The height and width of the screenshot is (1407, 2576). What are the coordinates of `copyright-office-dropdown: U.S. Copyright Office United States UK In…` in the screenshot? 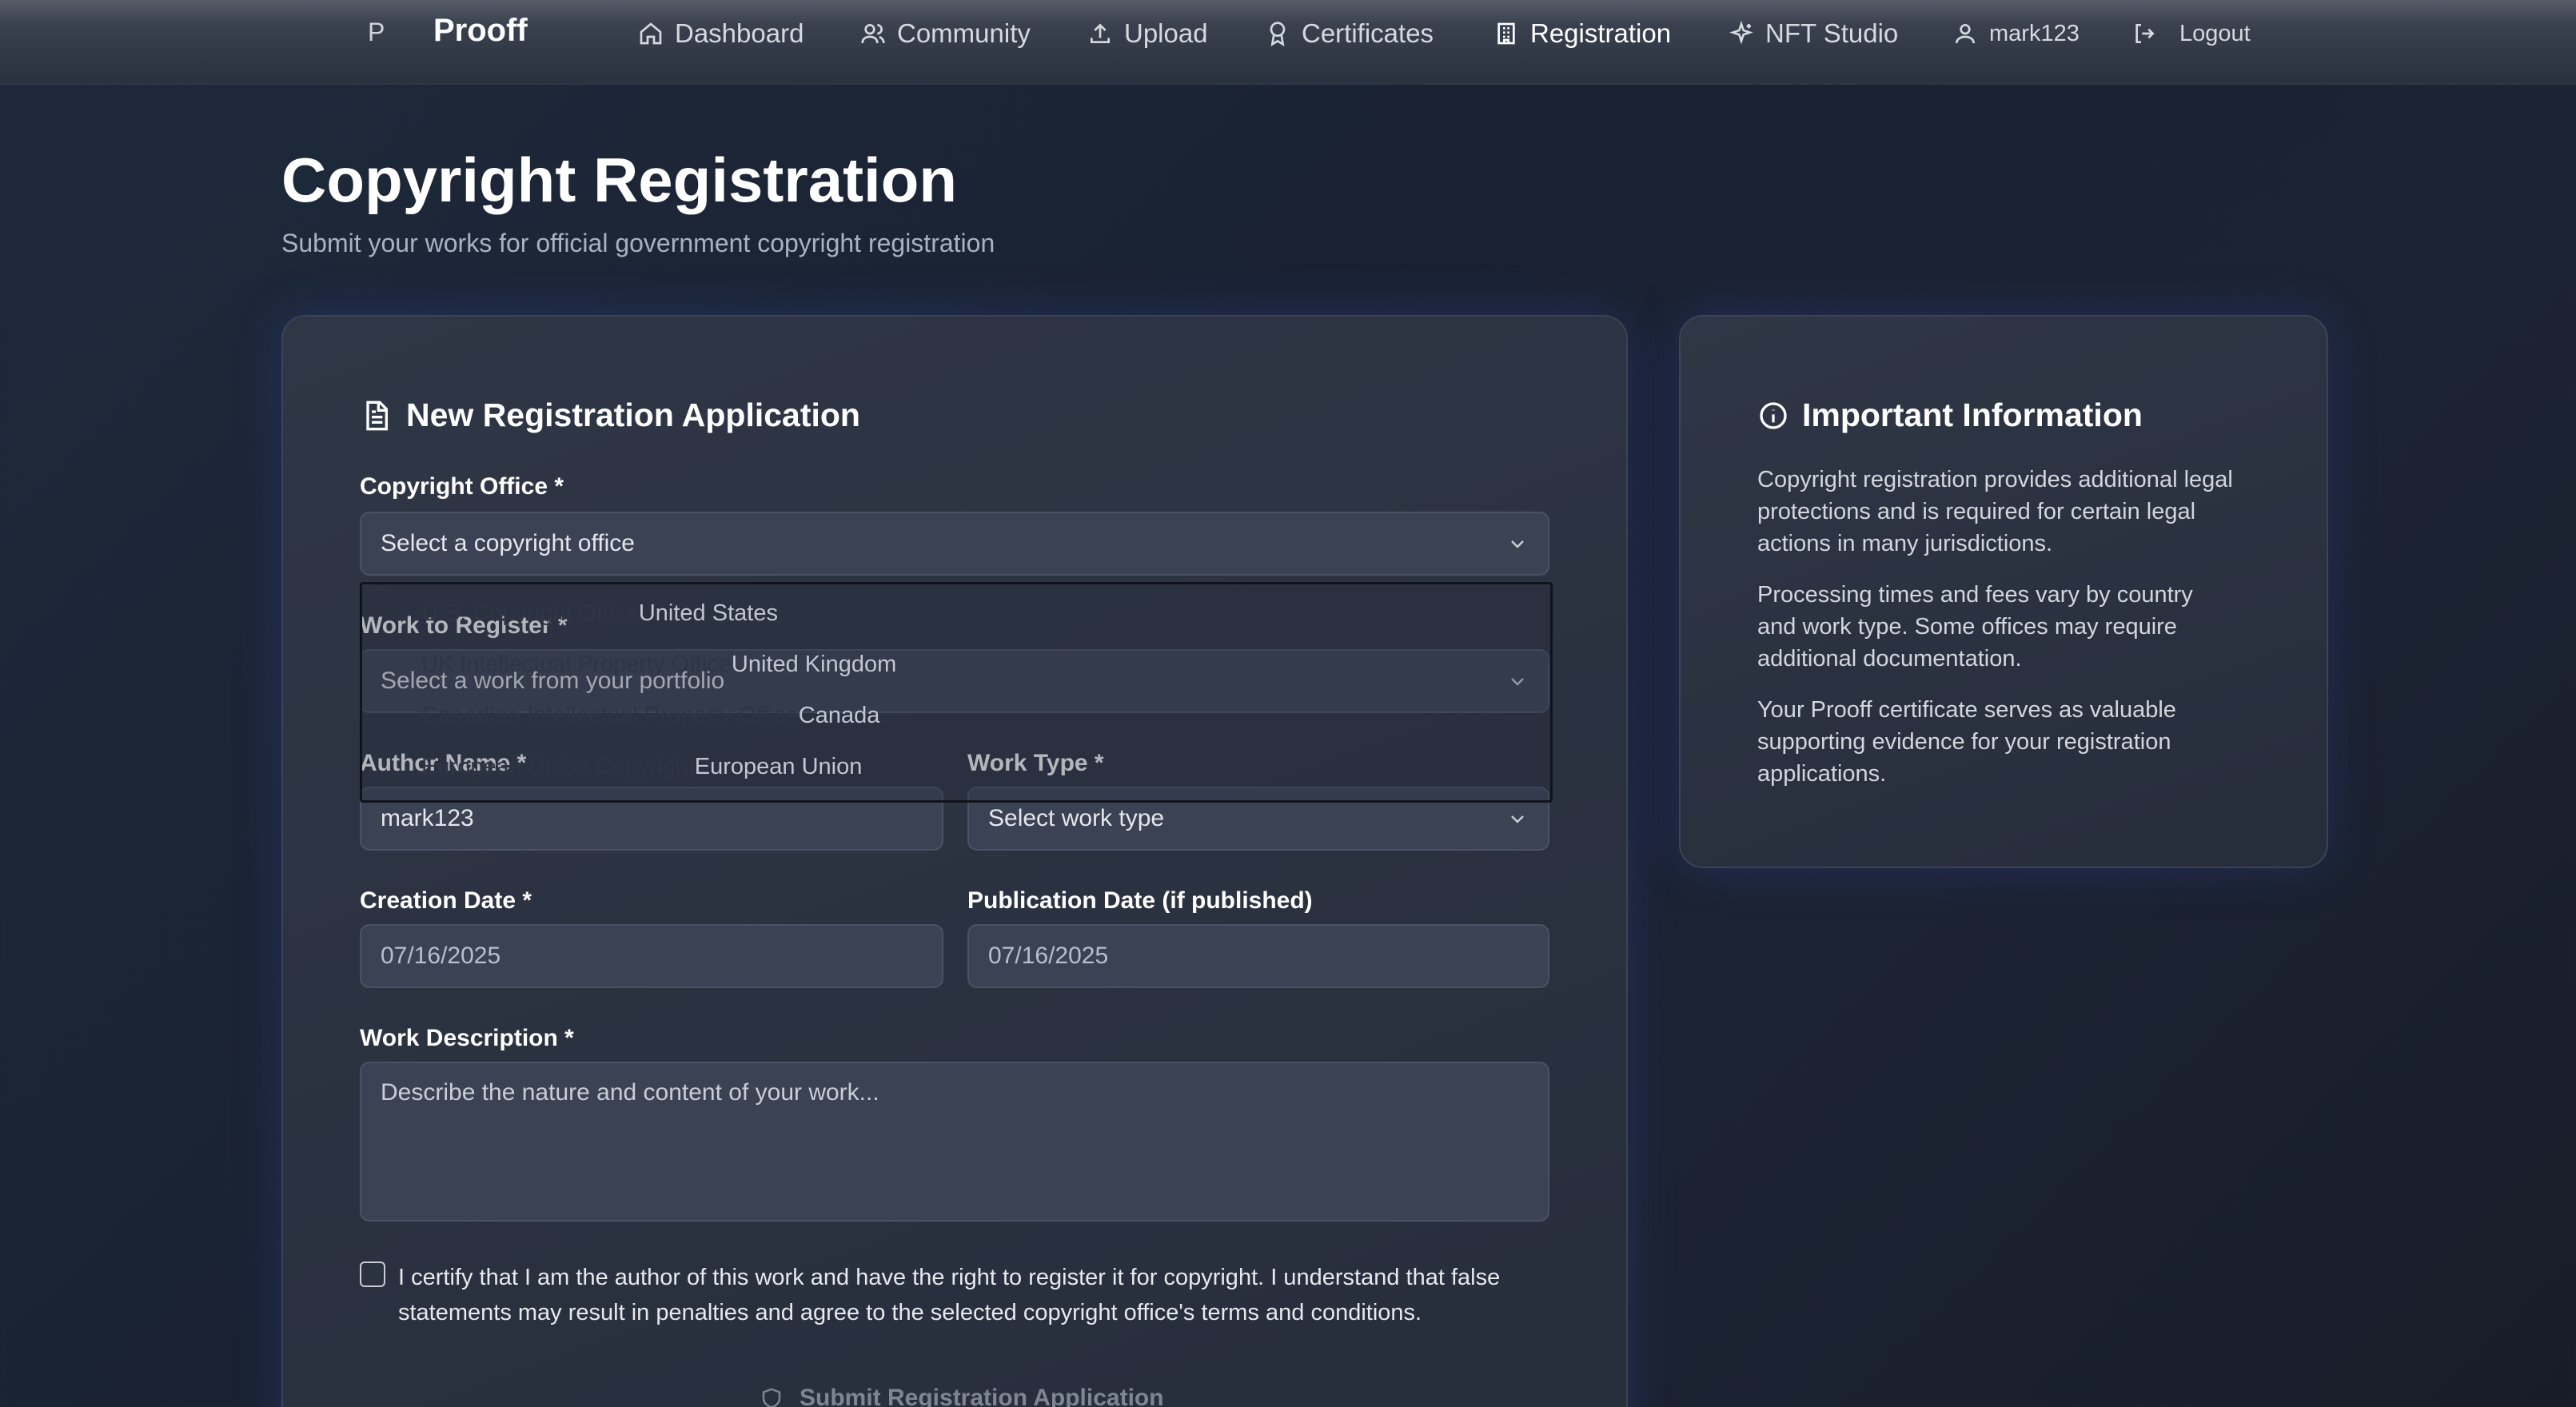 It's located at (956, 692).